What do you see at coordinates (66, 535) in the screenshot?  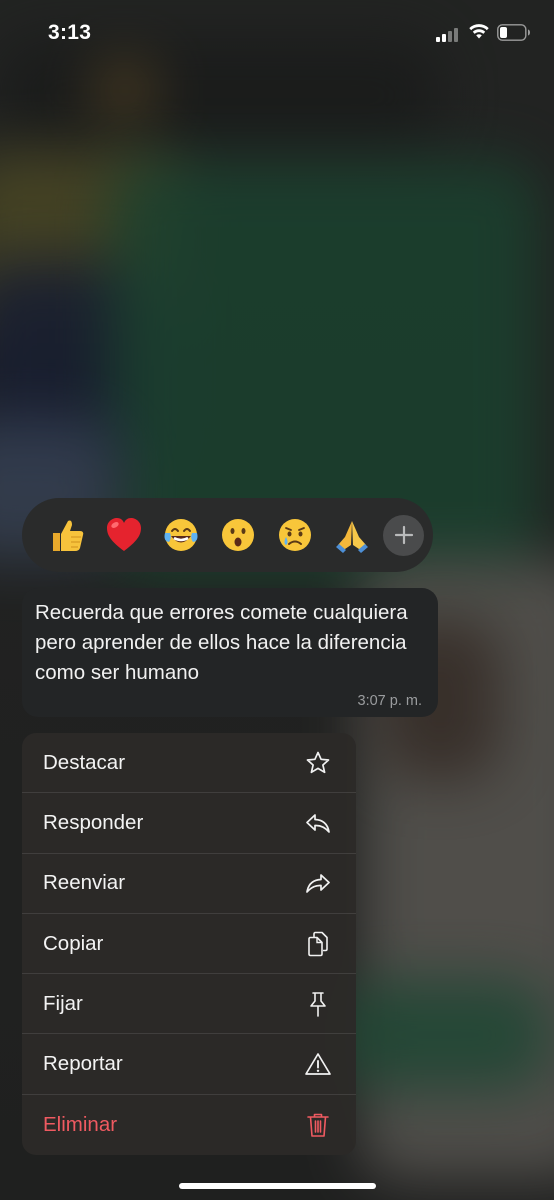 I see `reaction-thumbs-up` at bounding box center [66, 535].